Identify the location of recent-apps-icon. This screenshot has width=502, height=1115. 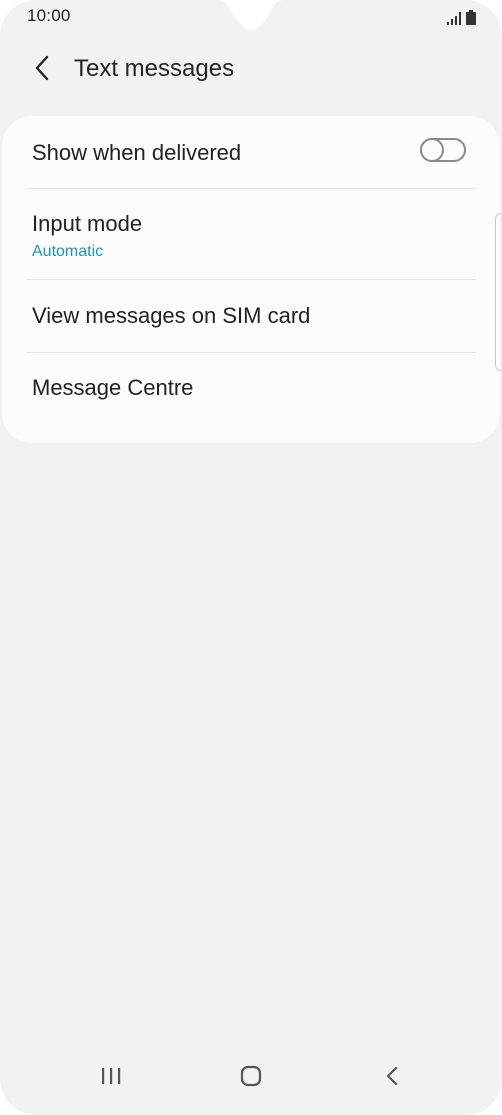
(111, 1076).